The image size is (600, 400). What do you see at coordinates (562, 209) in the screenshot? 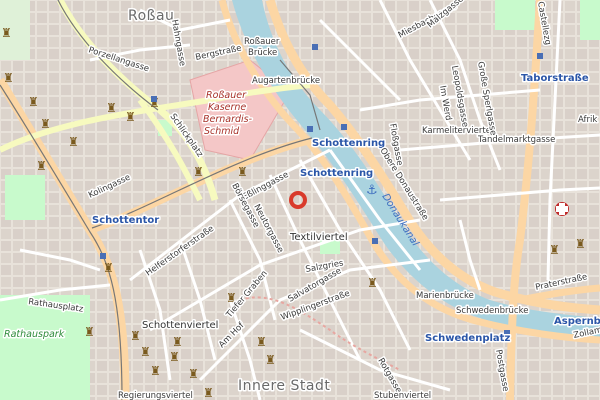
I see `hospital-icon` at bounding box center [562, 209].